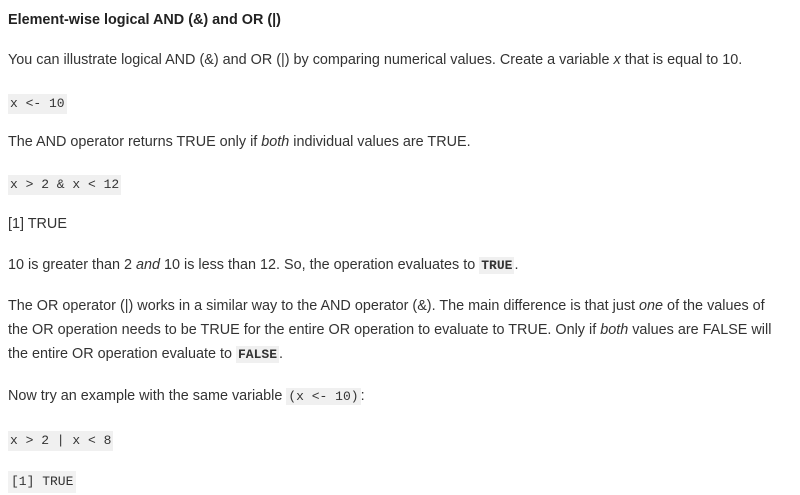 The width and height of the screenshot is (800, 495). What do you see at coordinates (37, 224) in the screenshot?
I see `output-and: [1] TRUE` at bounding box center [37, 224].